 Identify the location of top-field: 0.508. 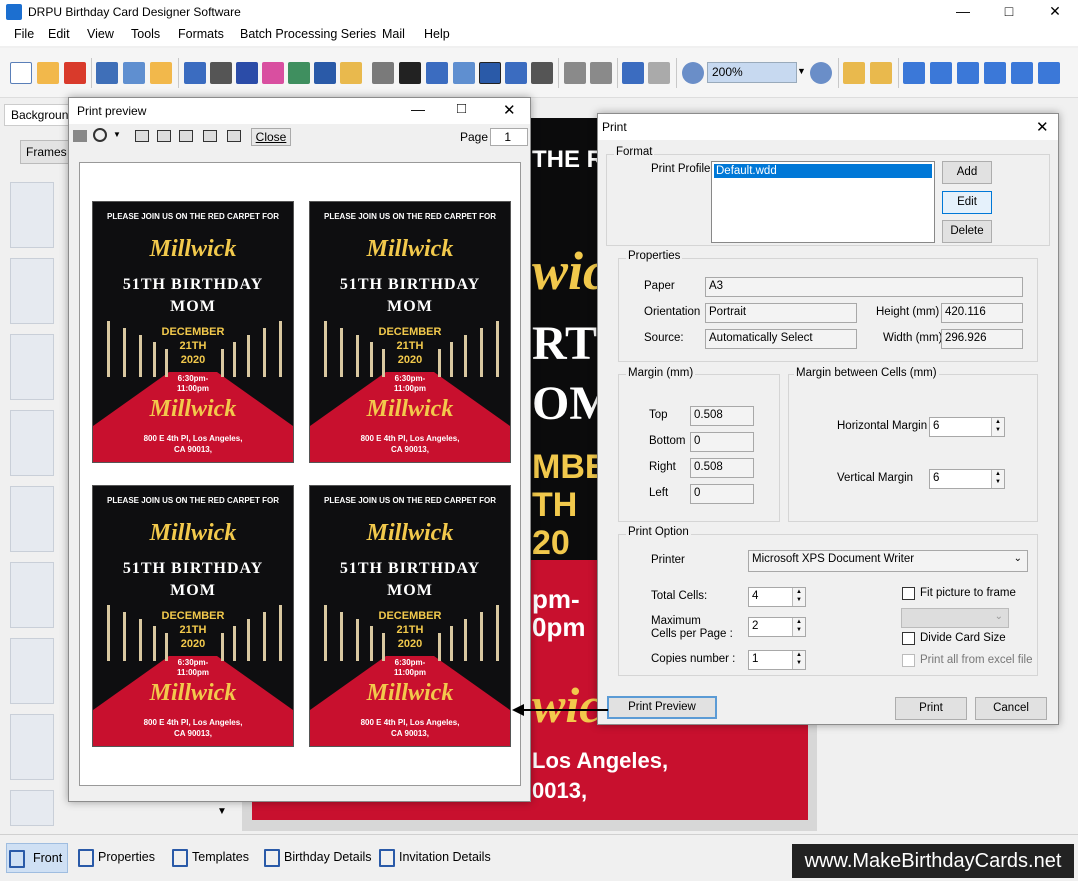
(722, 416).